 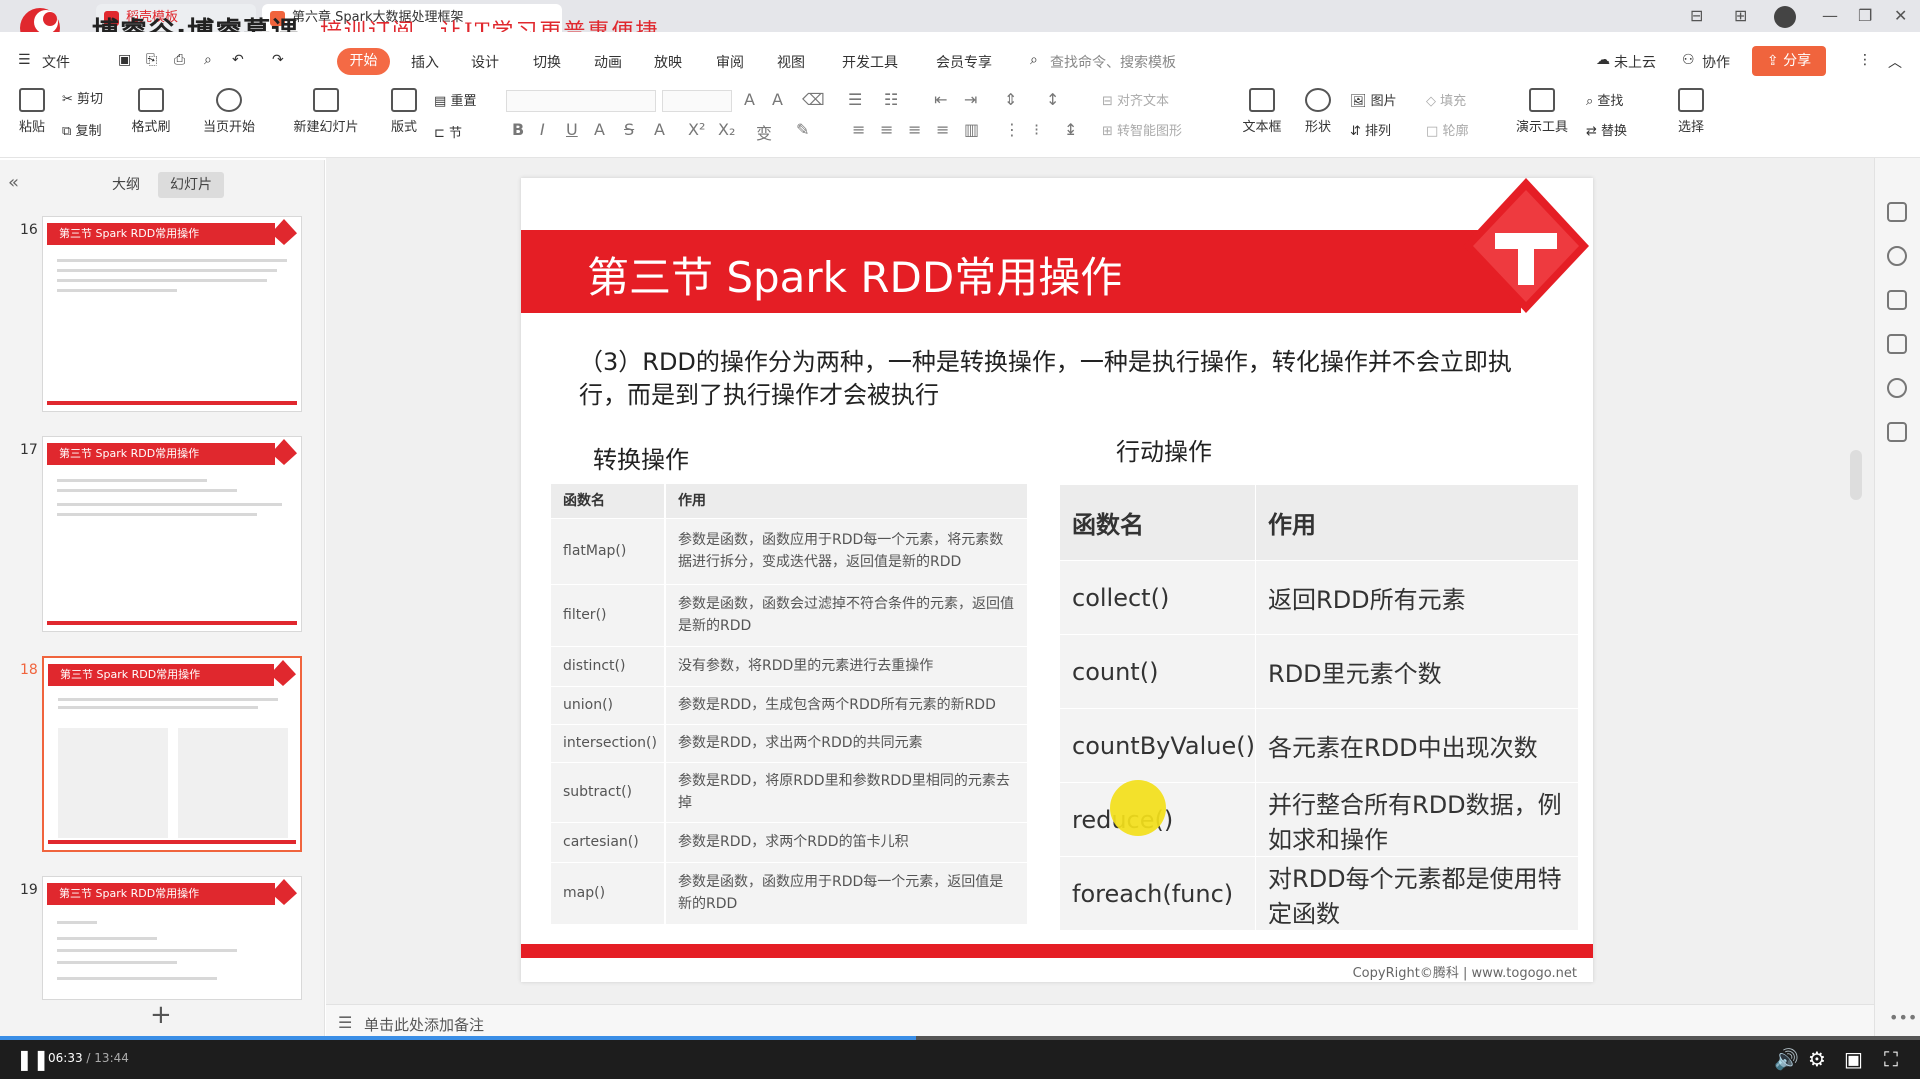 I want to click on pin-icon, so click(x=1897, y=256).